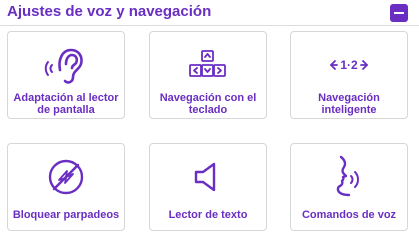  Describe the element at coordinates (349, 104) in the screenshot. I see `card-label: Navegación inteligente` at that location.